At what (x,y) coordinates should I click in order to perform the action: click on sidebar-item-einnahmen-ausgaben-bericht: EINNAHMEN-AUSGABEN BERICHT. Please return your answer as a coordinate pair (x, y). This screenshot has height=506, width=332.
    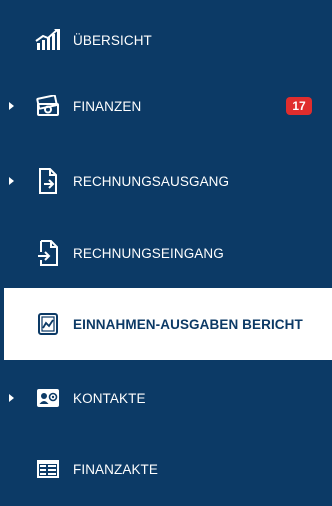
    Looking at the image, I should click on (166, 324).